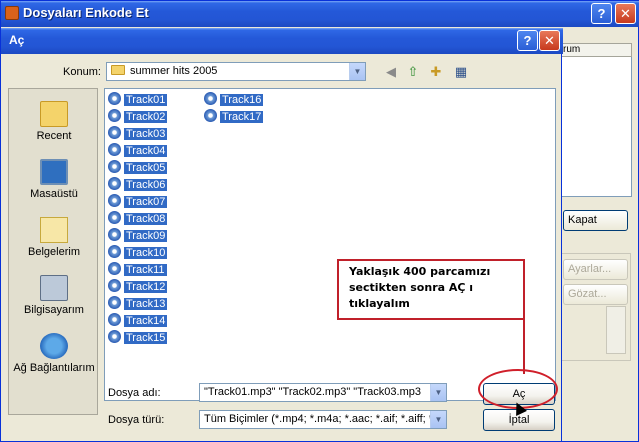 This screenshot has width=639, height=442. I want to click on file-item: Track09, so click(138, 236).